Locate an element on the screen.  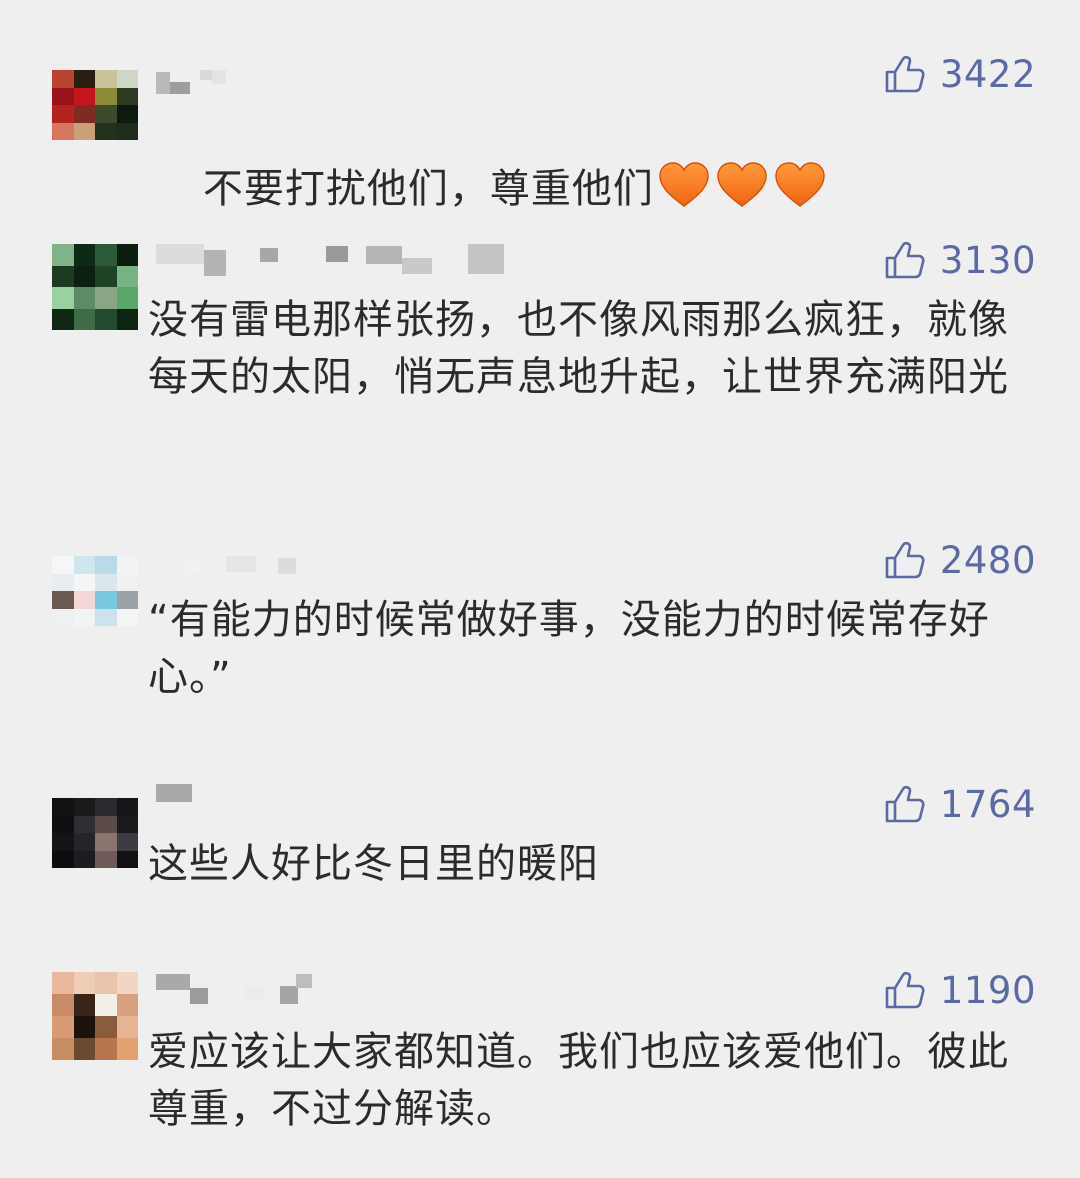
like-count: 1764 is located at coordinates (987, 804).